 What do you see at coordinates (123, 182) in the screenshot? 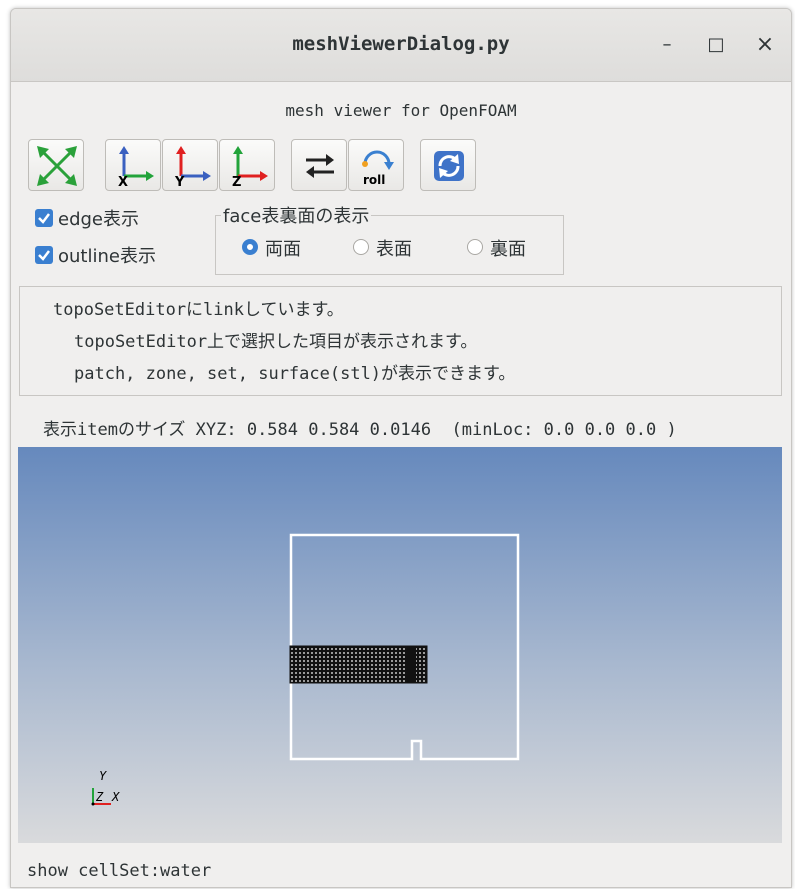
I see `view-x-label: X` at bounding box center [123, 182].